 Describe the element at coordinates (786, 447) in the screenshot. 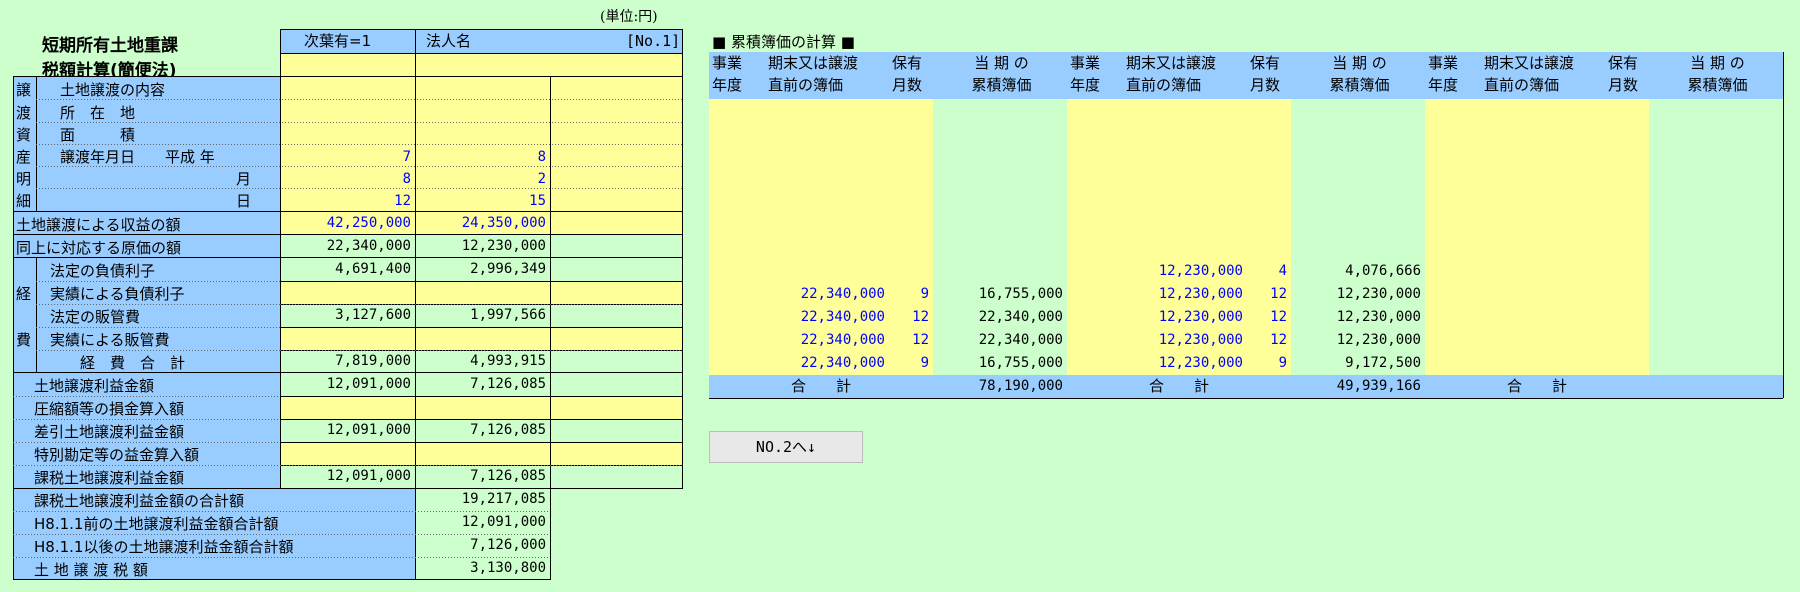

I see `next-page-button: NO.2へ↓` at that location.